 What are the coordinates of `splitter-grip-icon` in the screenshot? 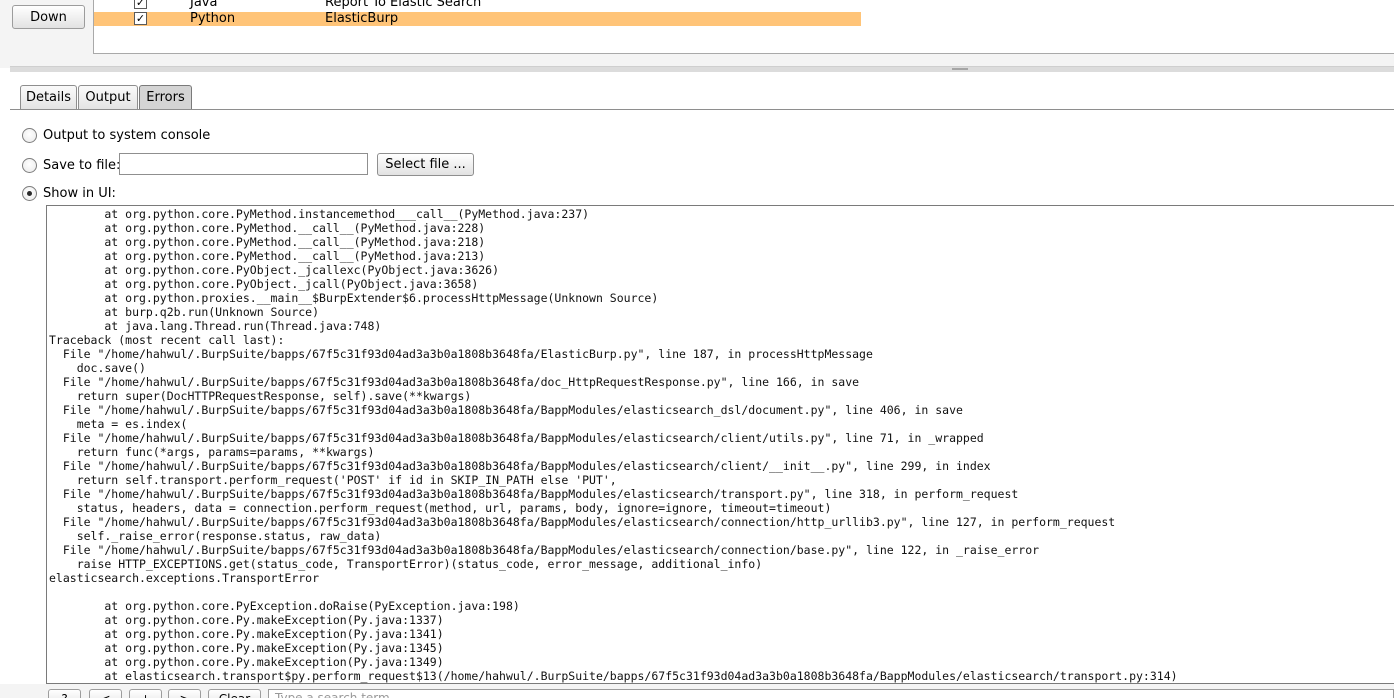 It's located at (960, 69).